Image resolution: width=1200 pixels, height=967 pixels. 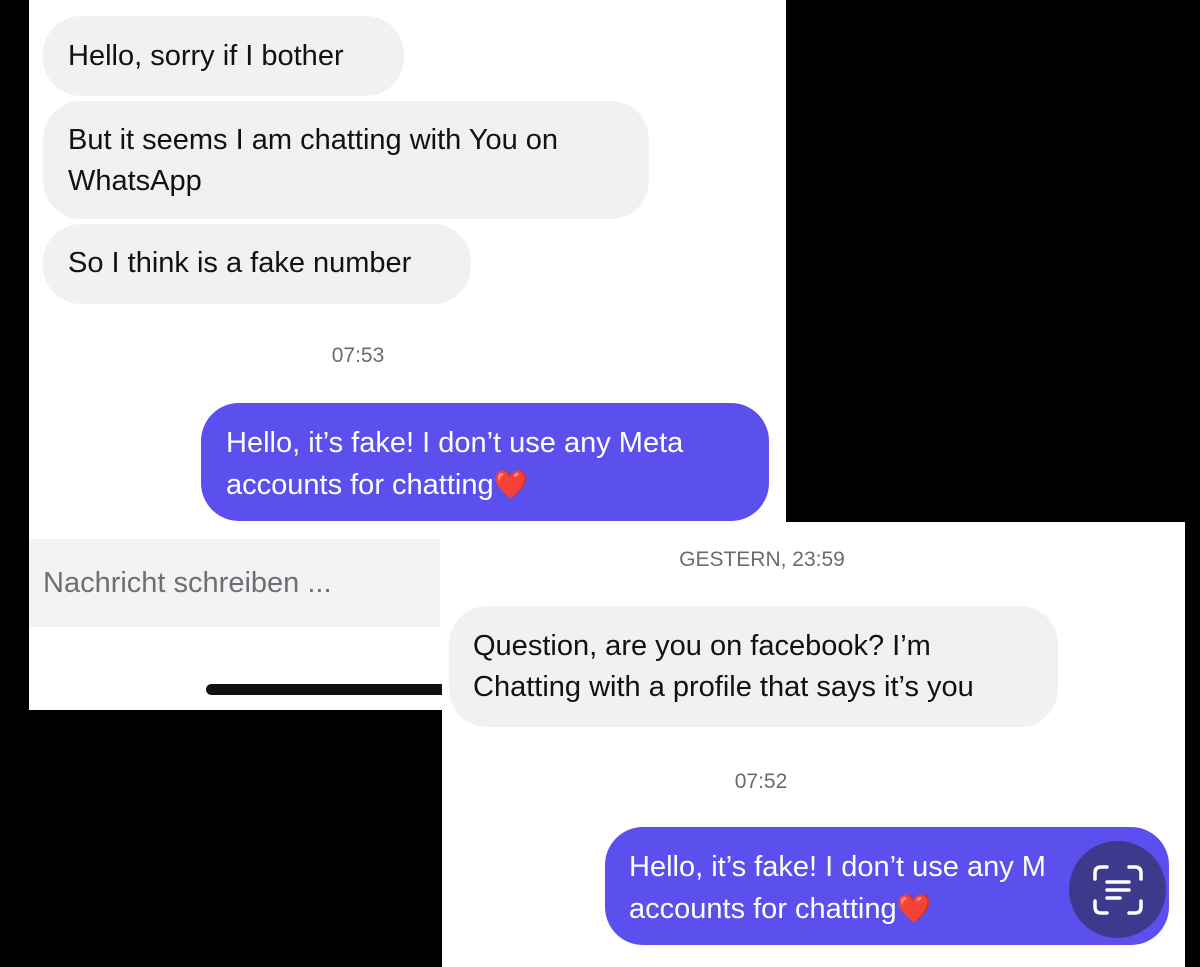 What do you see at coordinates (313, 140) in the screenshot?
I see `message-text: But it seems I am chatting with You on` at bounding box center [313, 140].